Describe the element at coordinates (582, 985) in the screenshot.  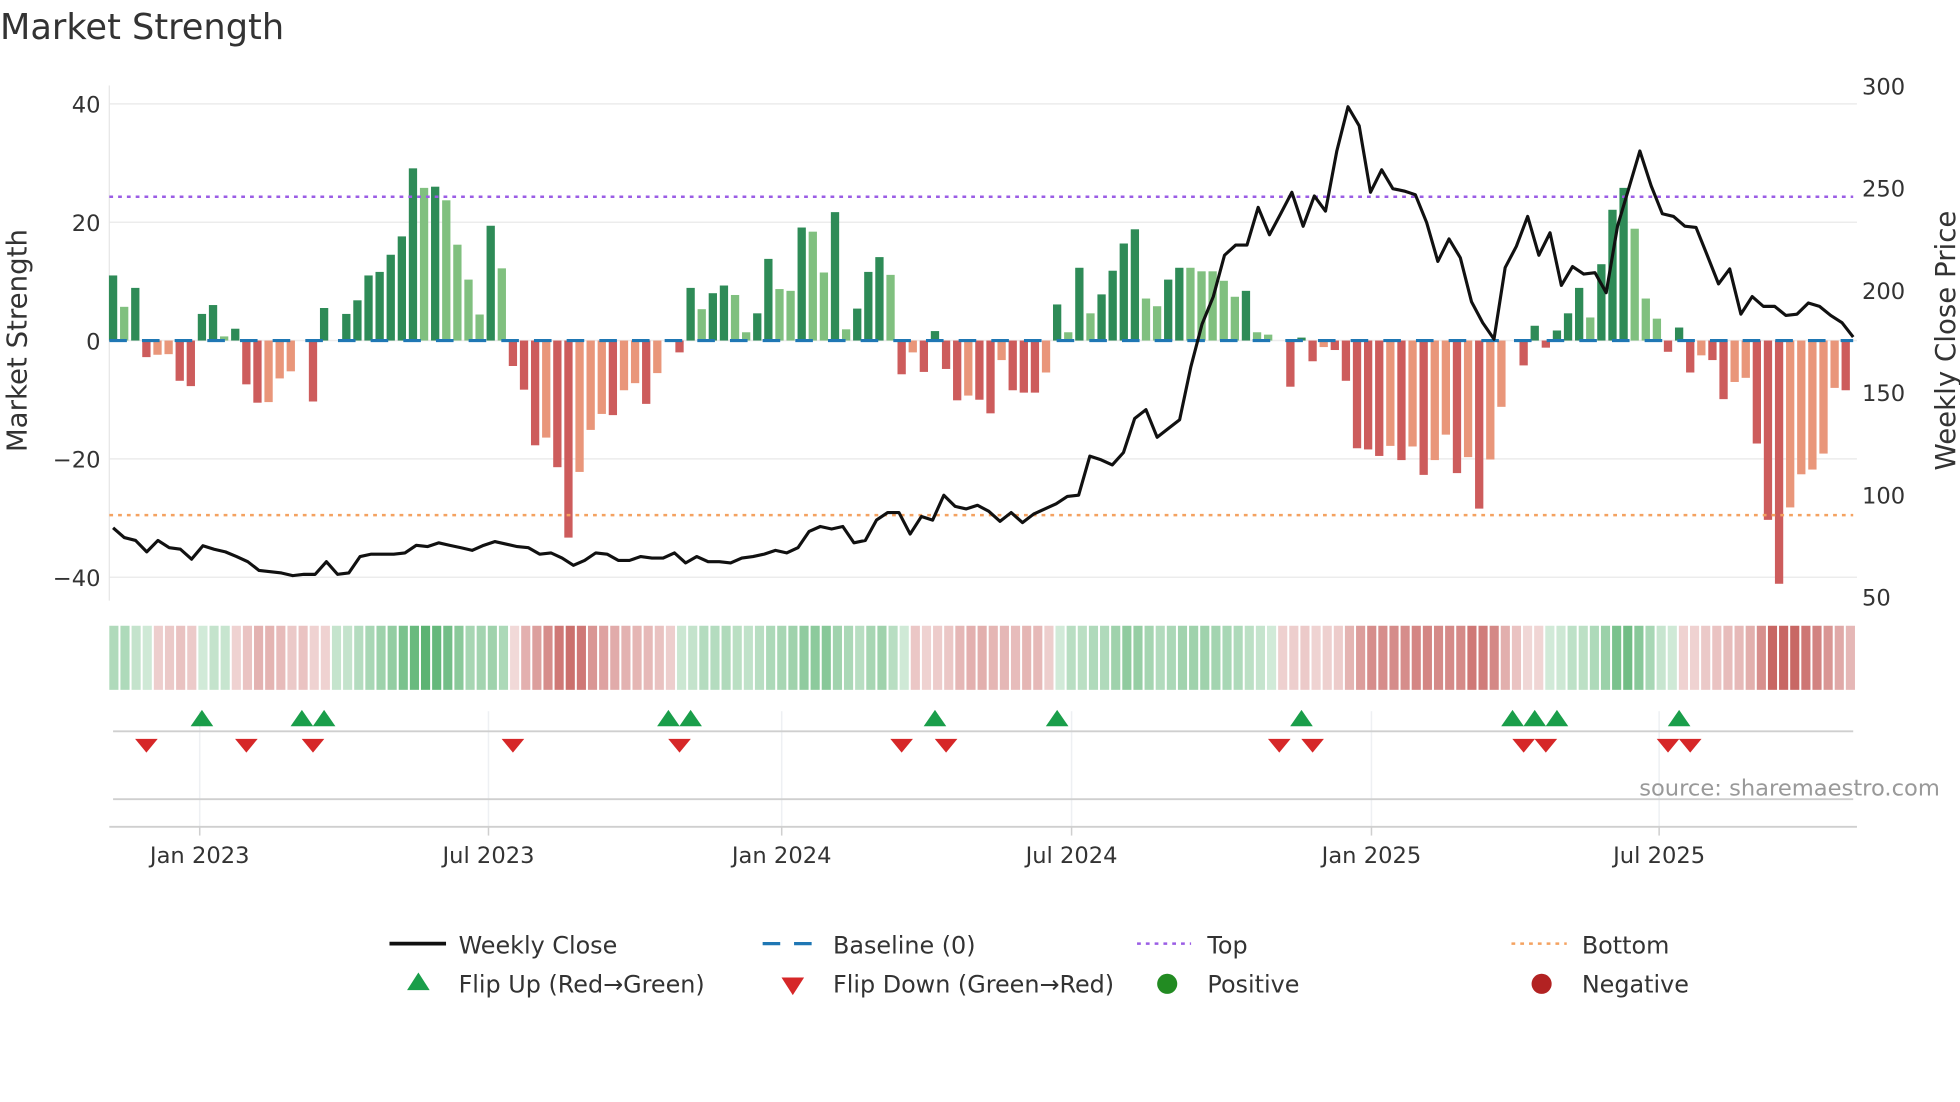
I see `legend-label: Flip Up (Red→Green)` at that location.